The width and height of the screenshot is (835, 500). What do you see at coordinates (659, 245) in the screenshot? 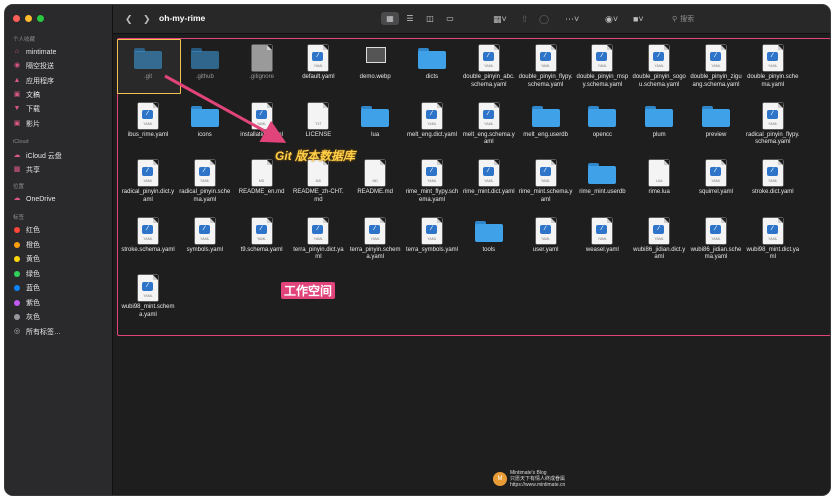
I see `file-item: ⁄ YAML wubi86_jidian.dict.yaml` at bounding box center [659, 245].